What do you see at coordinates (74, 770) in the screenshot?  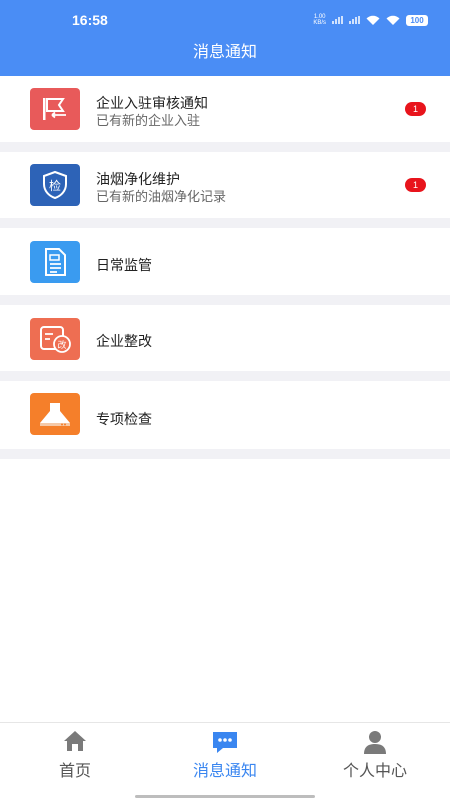 I see `tab-label: 首页` at bounding box center [74, 770].